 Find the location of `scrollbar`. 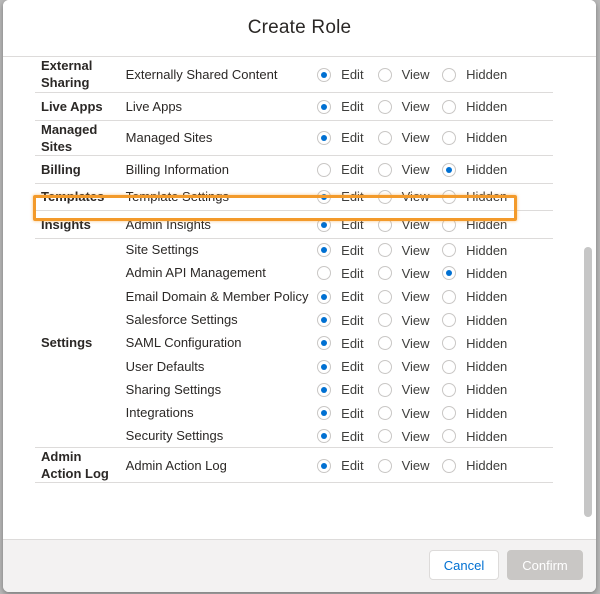

scrollbar is located at coordinates (588, 298).